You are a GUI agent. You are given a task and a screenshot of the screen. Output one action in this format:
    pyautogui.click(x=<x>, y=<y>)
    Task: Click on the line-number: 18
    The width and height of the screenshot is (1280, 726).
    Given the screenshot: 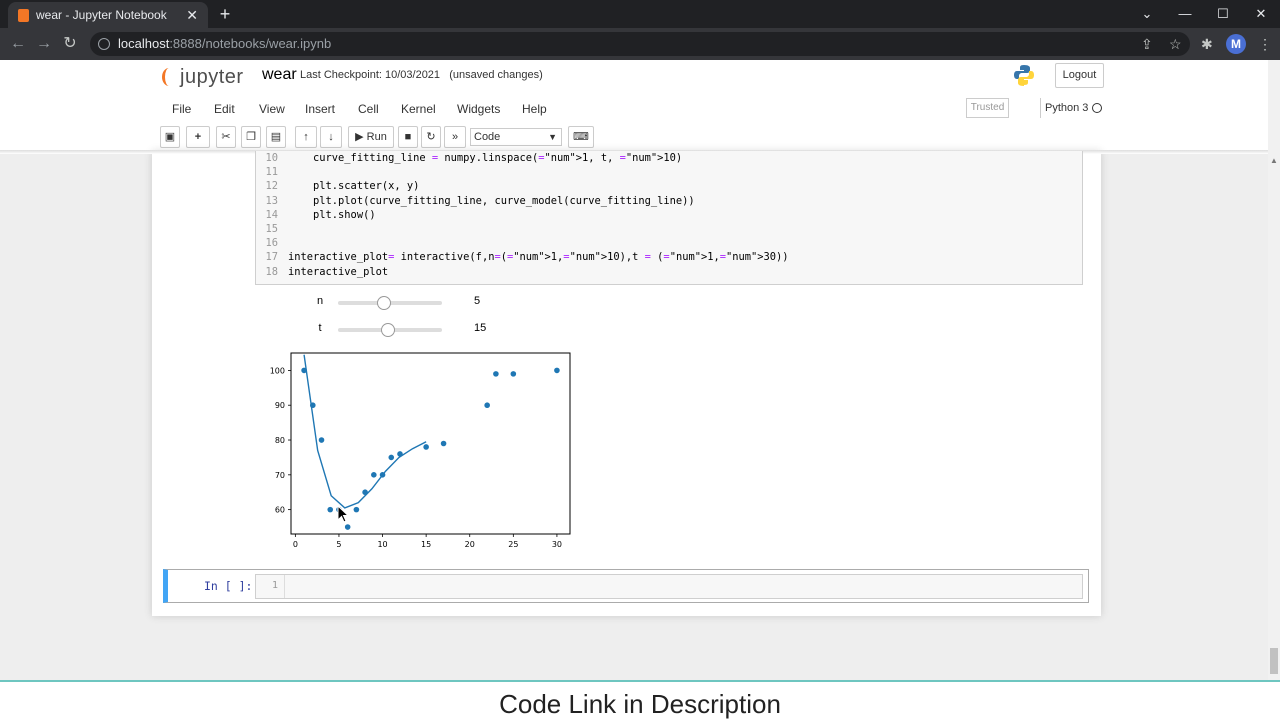 What is the action you would take?
    pyautogui.click(x=271, y=271)
    